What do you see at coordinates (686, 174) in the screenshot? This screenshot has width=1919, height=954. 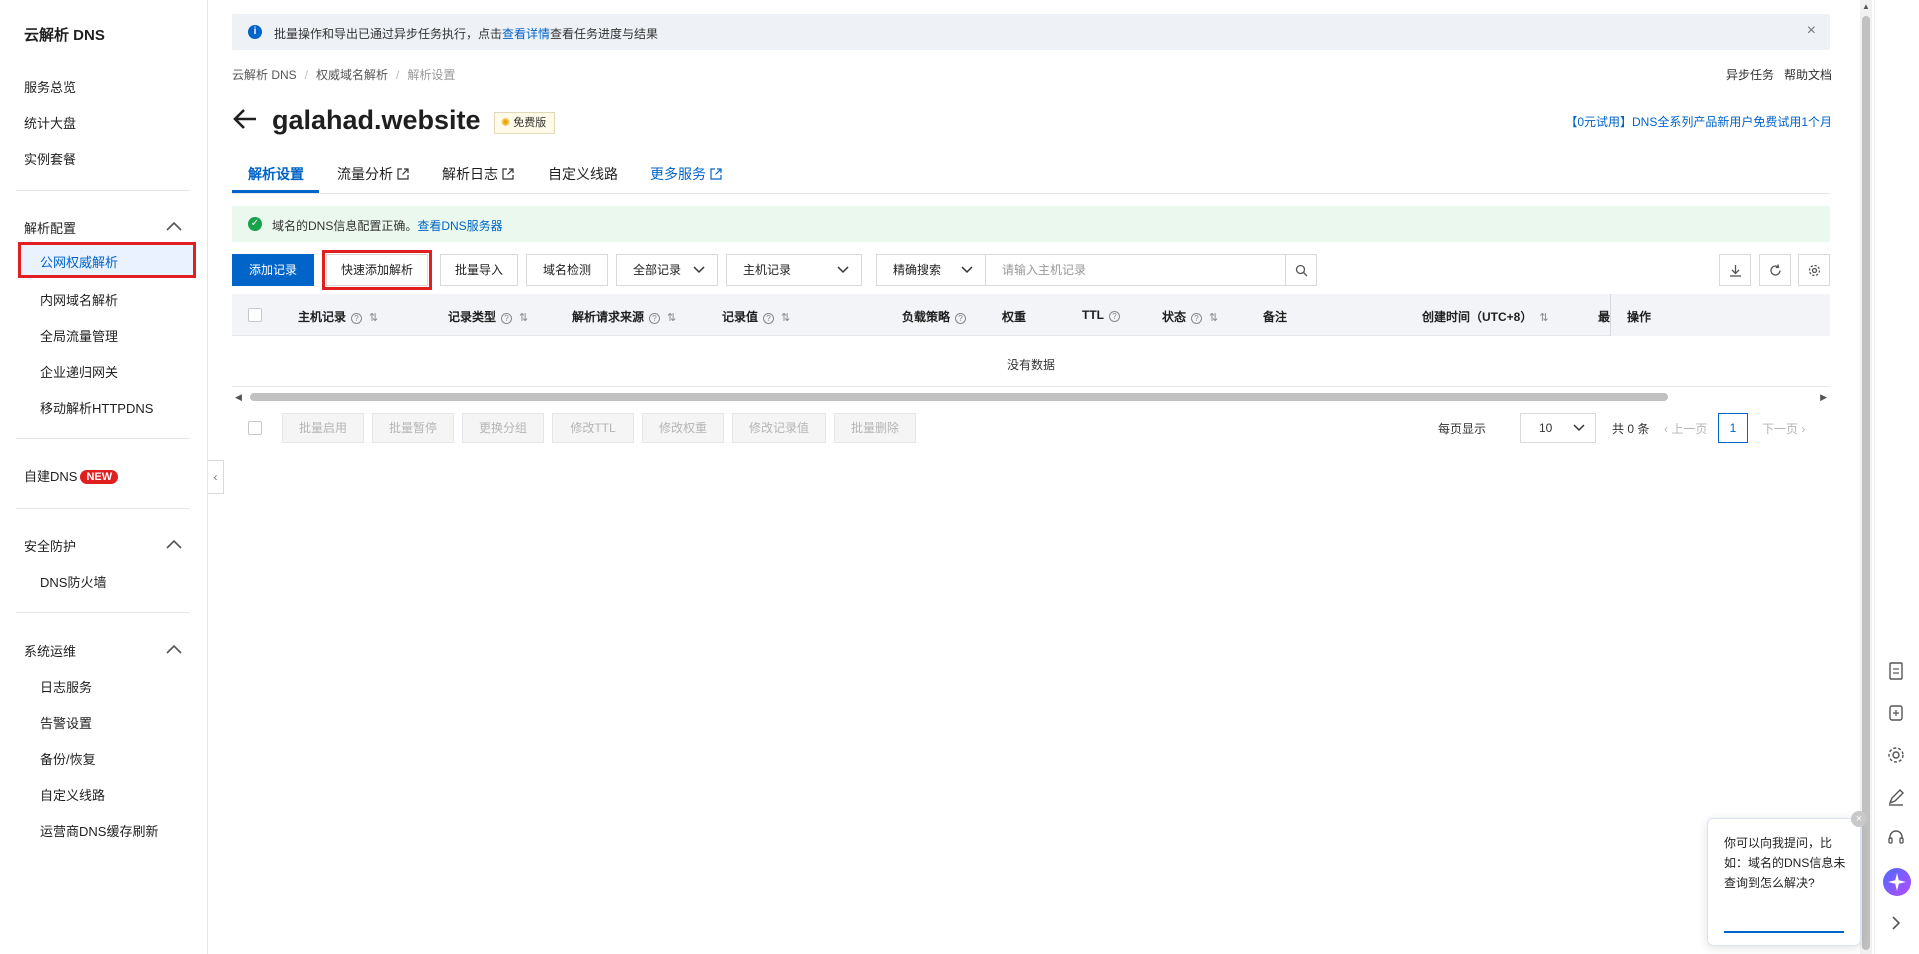 I see `tab-more-services: 更多服务` at bounding box center [686, 174].